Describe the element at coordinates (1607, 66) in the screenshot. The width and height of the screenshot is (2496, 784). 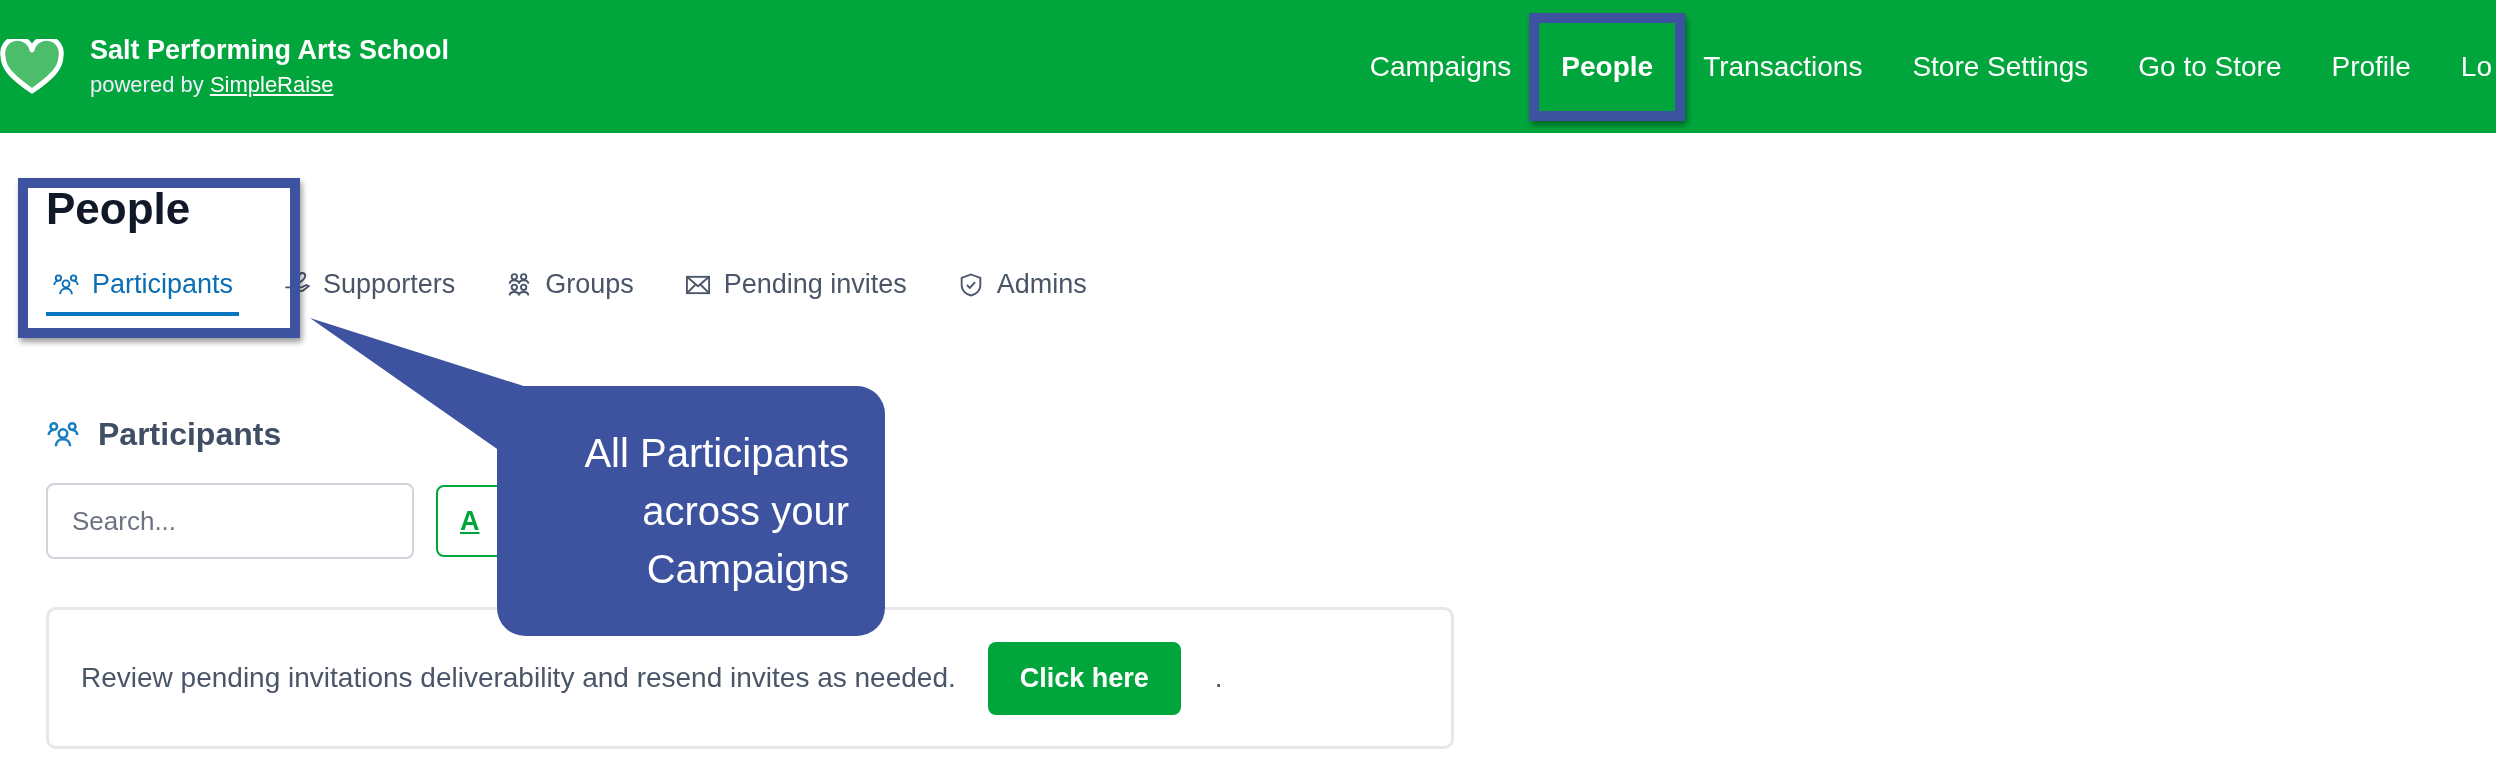
I see `nav-link: People` at that location.